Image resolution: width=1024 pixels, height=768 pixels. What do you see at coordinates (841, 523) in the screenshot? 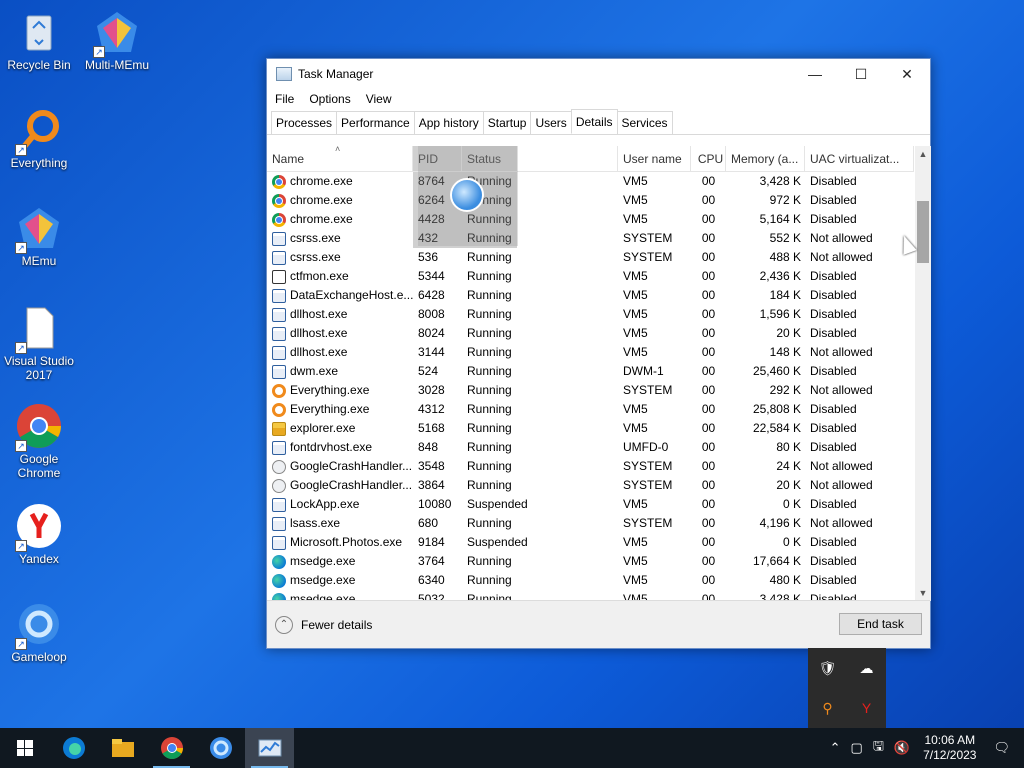
I see `uac-cell: Not allowed` at bounding box center [841, 523].